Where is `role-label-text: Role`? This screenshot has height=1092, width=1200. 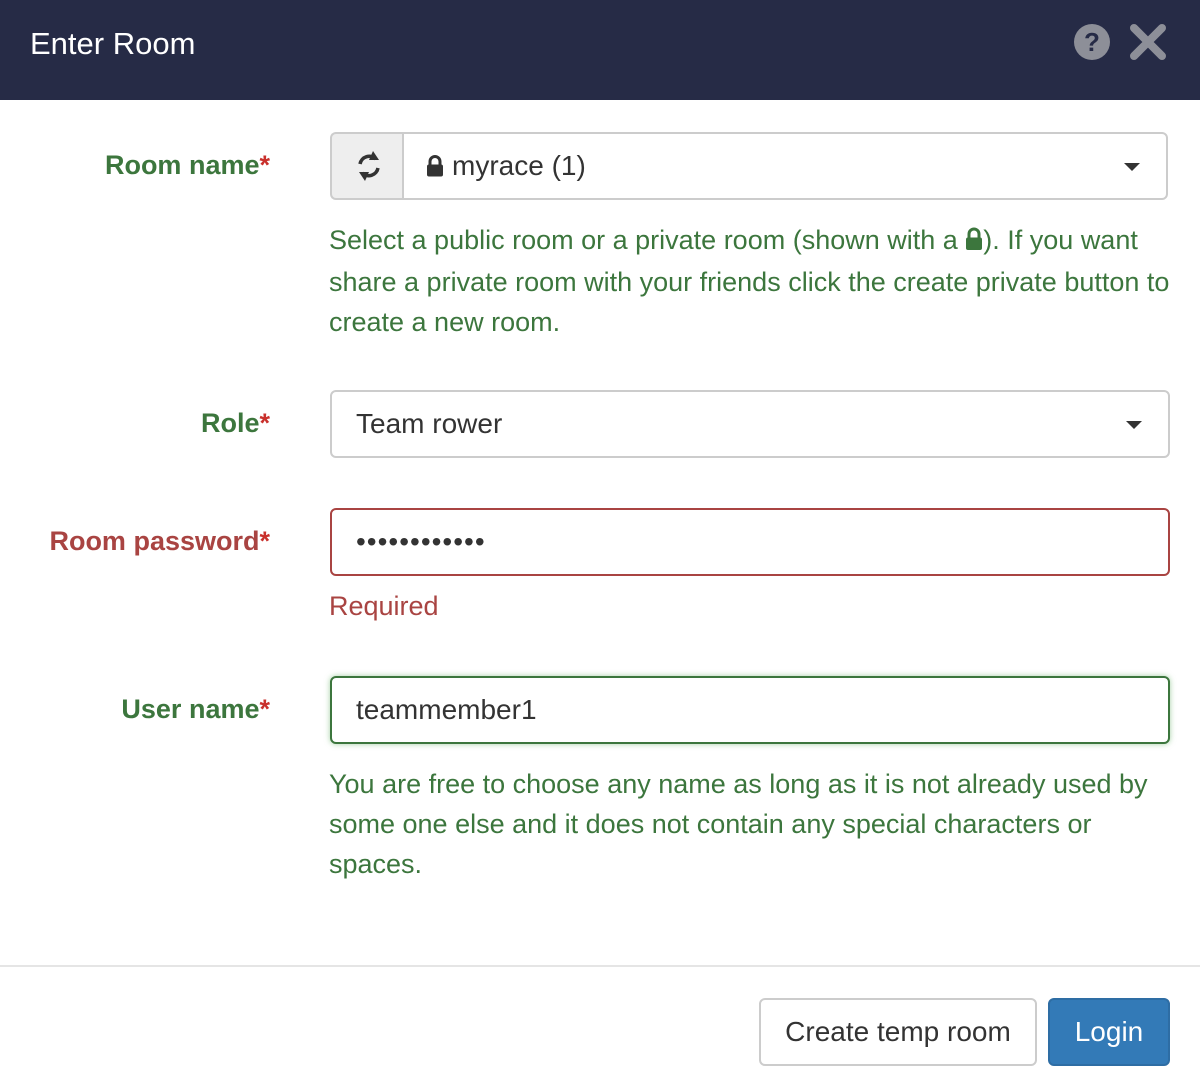
role-label-text: Role is located at coordinates (230, 423).